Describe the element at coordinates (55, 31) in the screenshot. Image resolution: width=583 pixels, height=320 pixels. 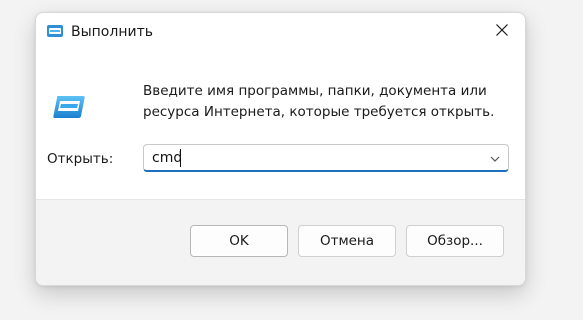
I see `run-icon` at that location.